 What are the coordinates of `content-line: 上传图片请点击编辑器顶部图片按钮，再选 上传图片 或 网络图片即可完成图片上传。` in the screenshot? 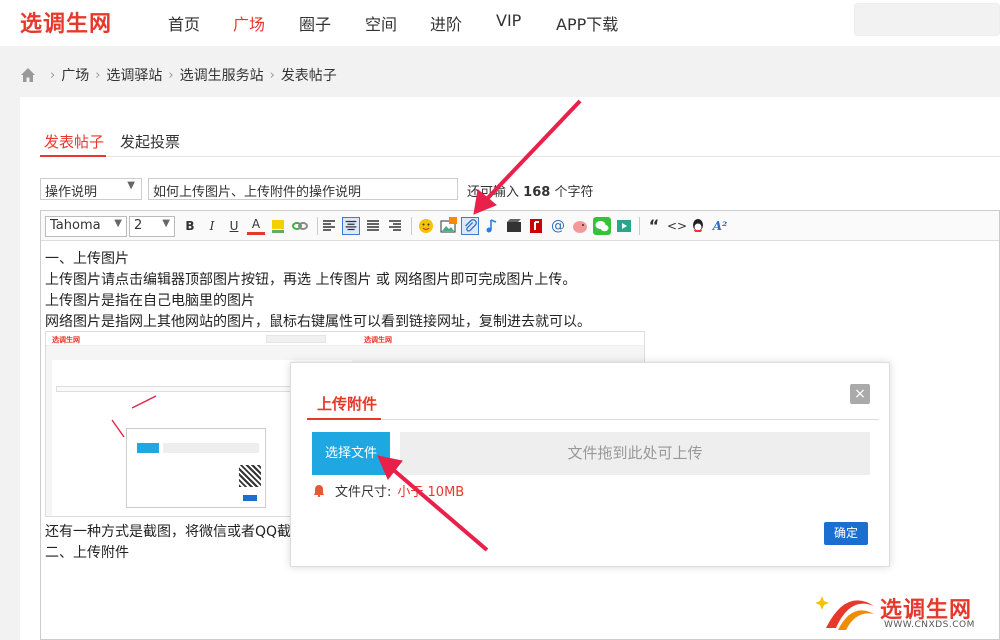 It's located at (311, 280).